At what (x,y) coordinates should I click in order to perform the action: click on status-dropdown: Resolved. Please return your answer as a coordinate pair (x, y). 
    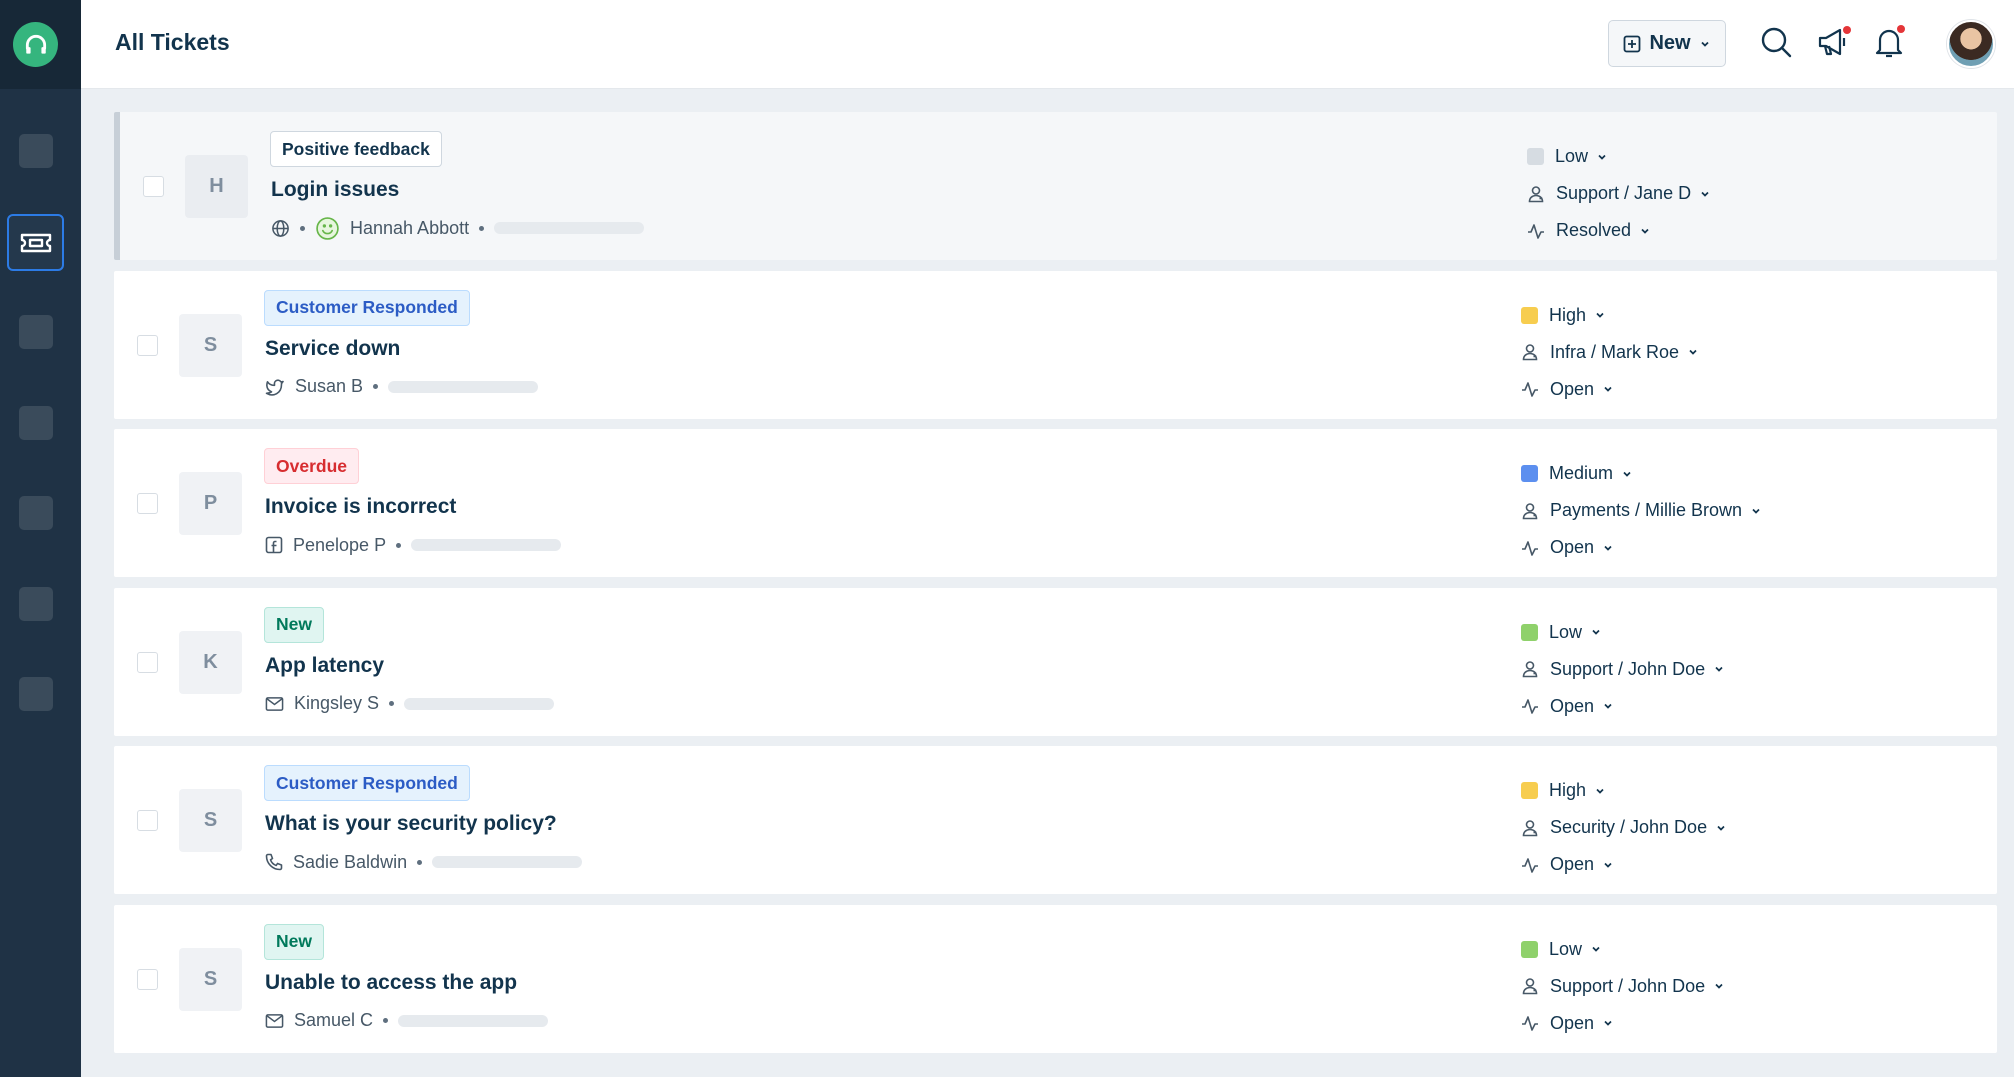
    Looking at the image, I should click on (1717, 230).